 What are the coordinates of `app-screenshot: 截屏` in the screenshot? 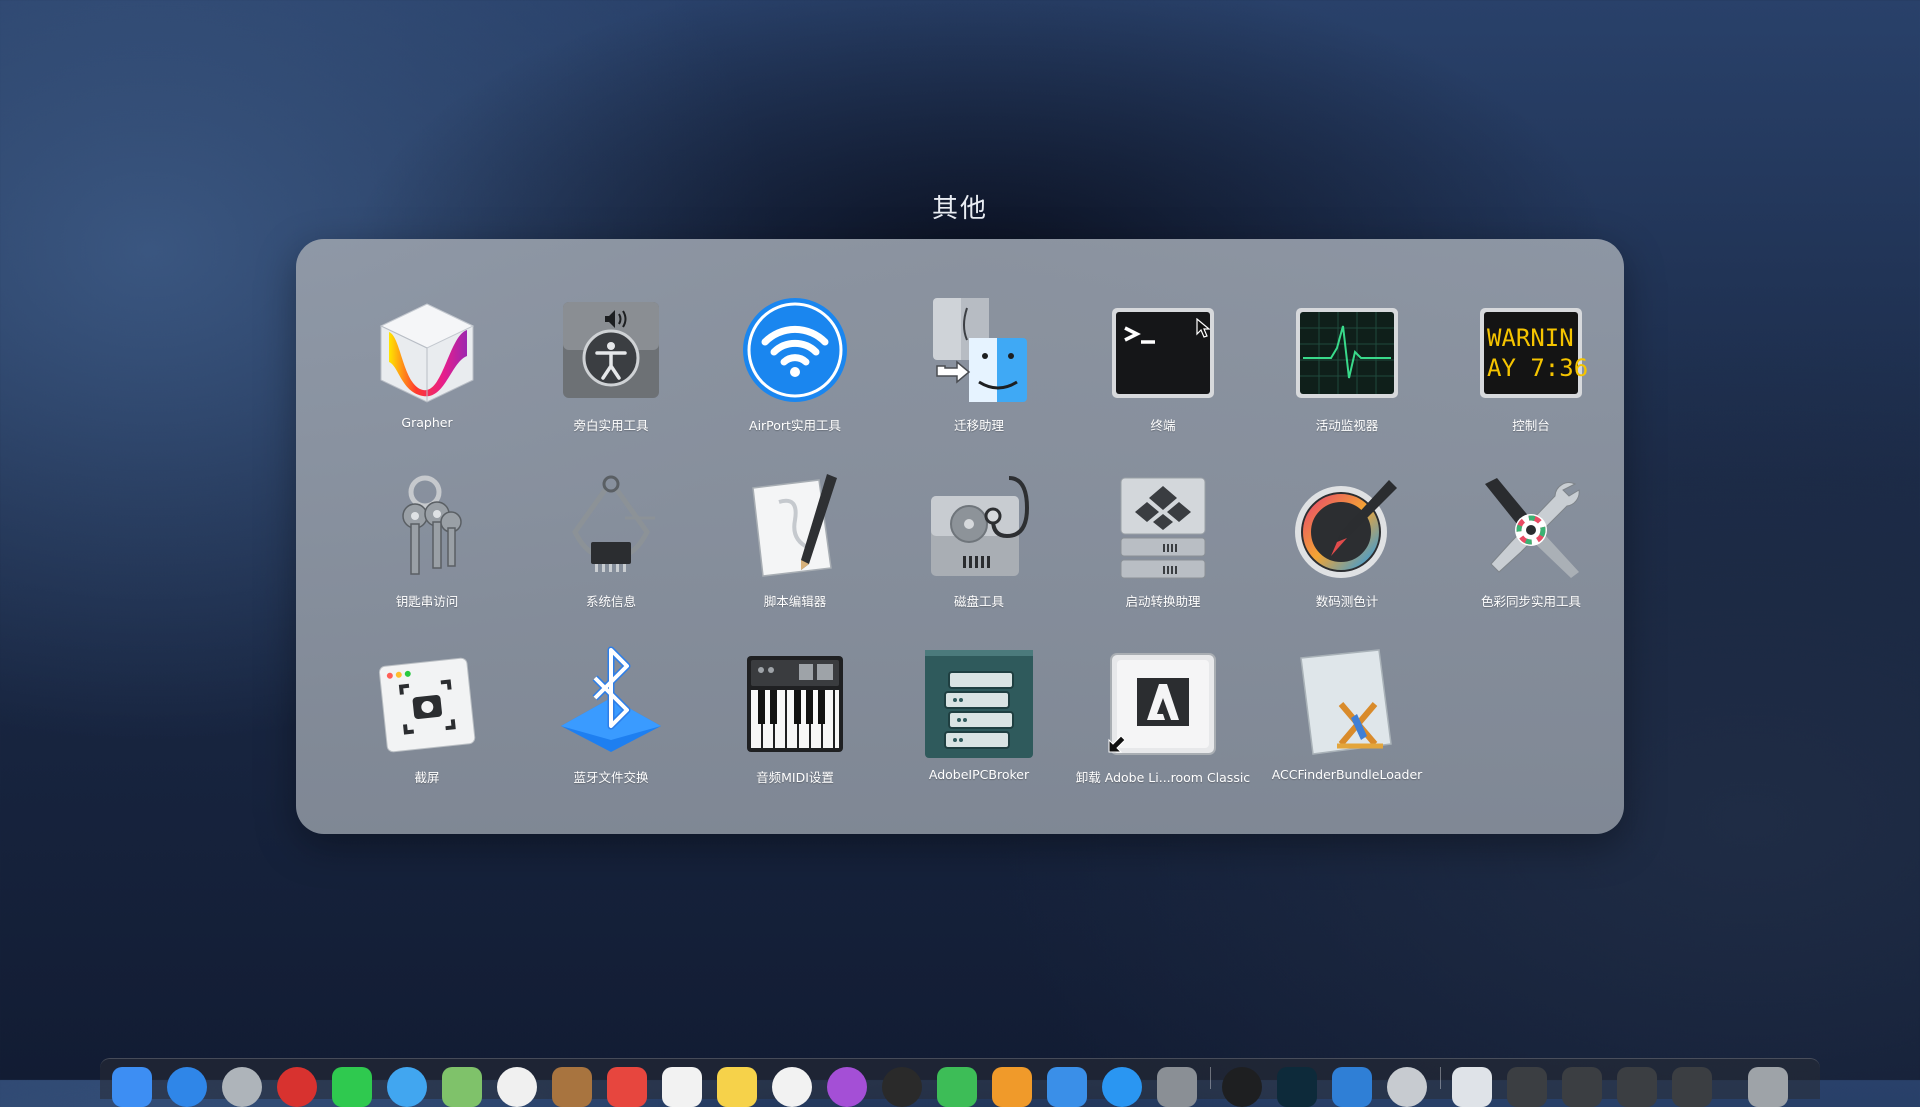 It's located at (427, 723).